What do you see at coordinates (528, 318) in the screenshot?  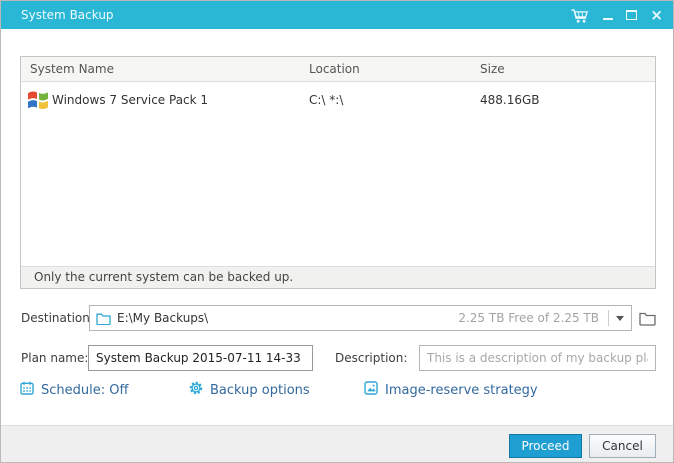 I see `destination-free-space: 2.25 TB Free of 2.25 TB` at bounding box center [528, 318].